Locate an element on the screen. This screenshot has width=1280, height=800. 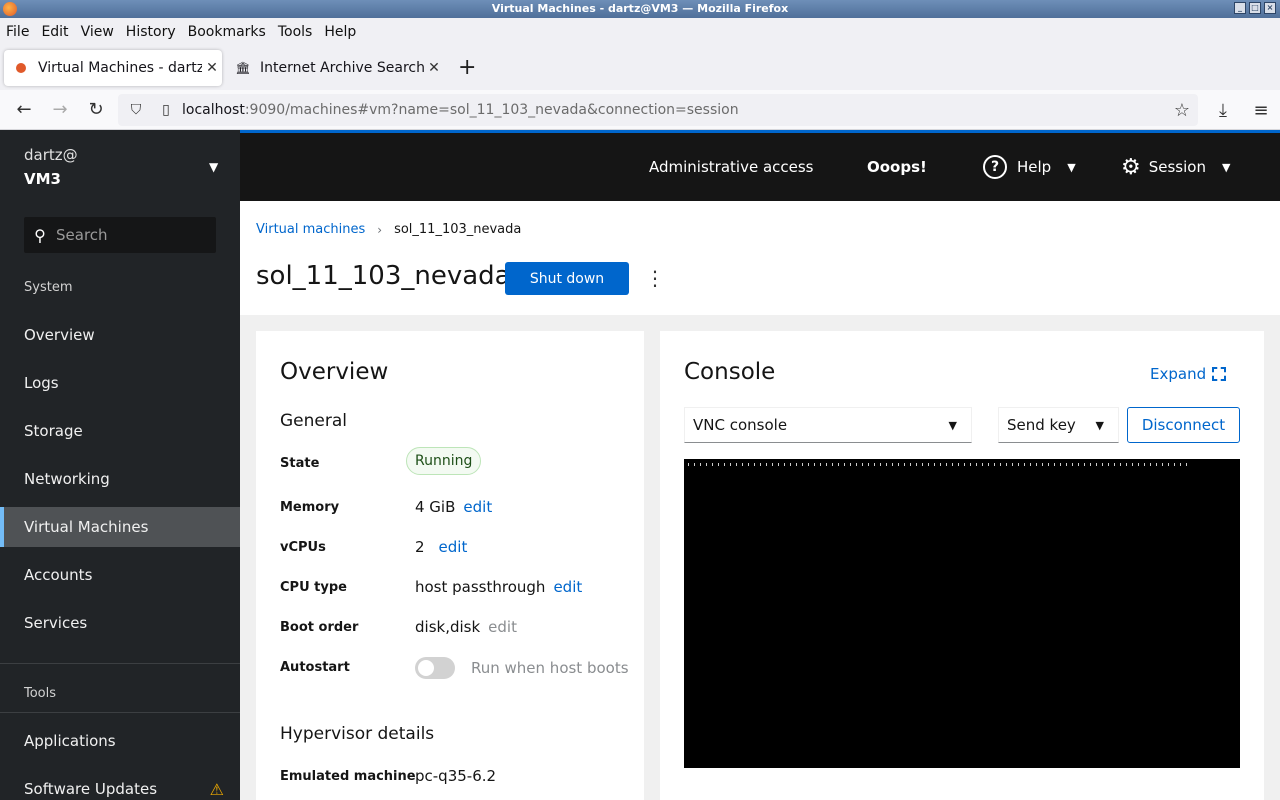
section-tools: Tools is located at coordinates (40, 693).